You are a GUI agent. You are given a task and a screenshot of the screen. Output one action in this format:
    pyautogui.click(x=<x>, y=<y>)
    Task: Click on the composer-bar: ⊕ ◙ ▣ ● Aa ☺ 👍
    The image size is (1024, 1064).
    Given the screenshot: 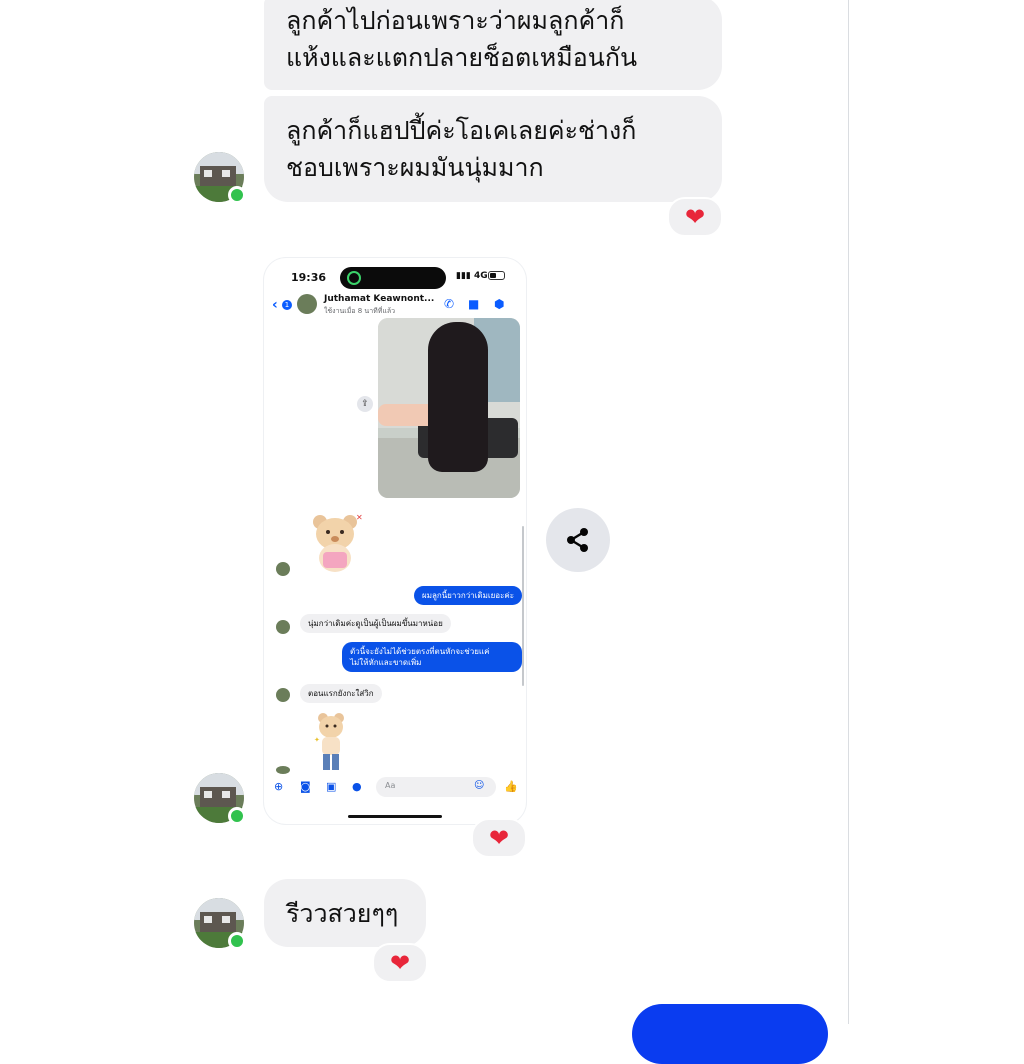 What is the action you would take?
    pyautogui.click(x=395, y=788)
    